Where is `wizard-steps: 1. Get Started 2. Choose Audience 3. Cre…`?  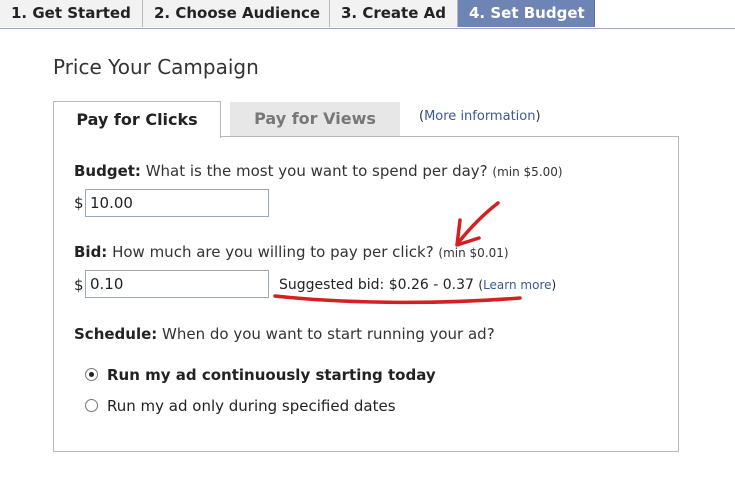
wizard-steps: 1. Get Started 2. Choose Audience 3. Cre… is located at coordinates (367, 14).